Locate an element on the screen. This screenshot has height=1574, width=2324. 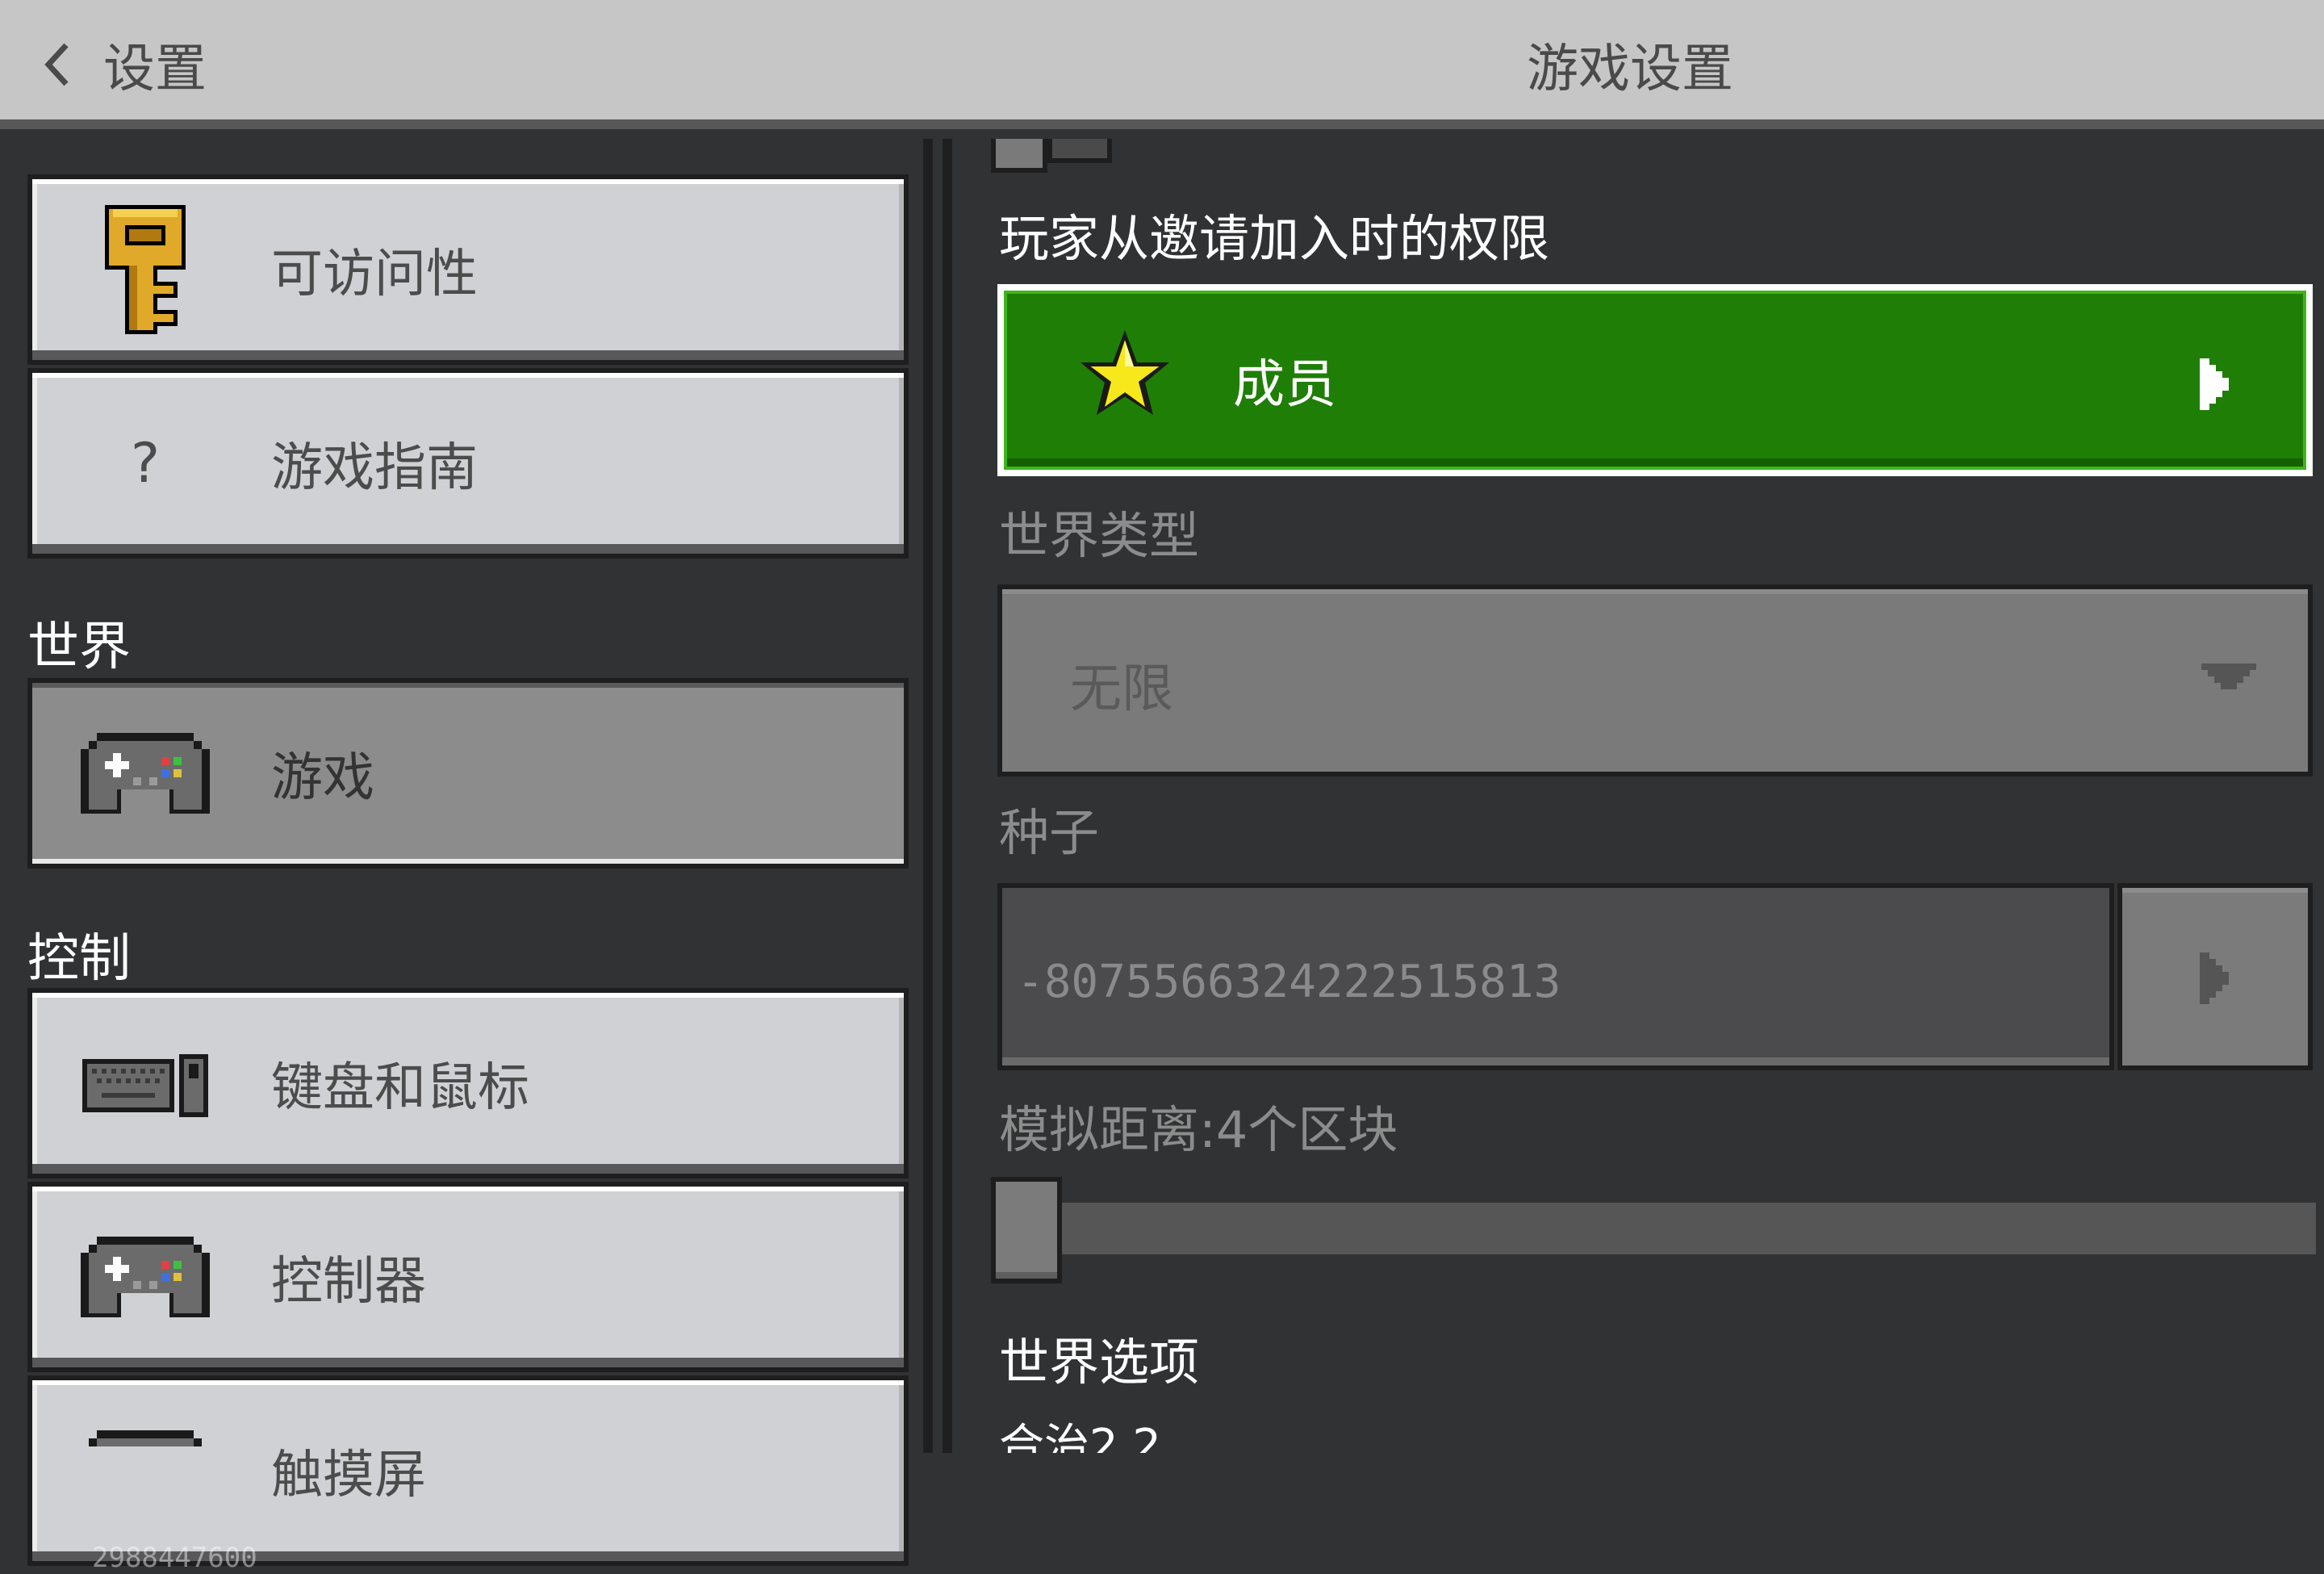
section-title-world: 世界 is located at coordinates (79, 647).